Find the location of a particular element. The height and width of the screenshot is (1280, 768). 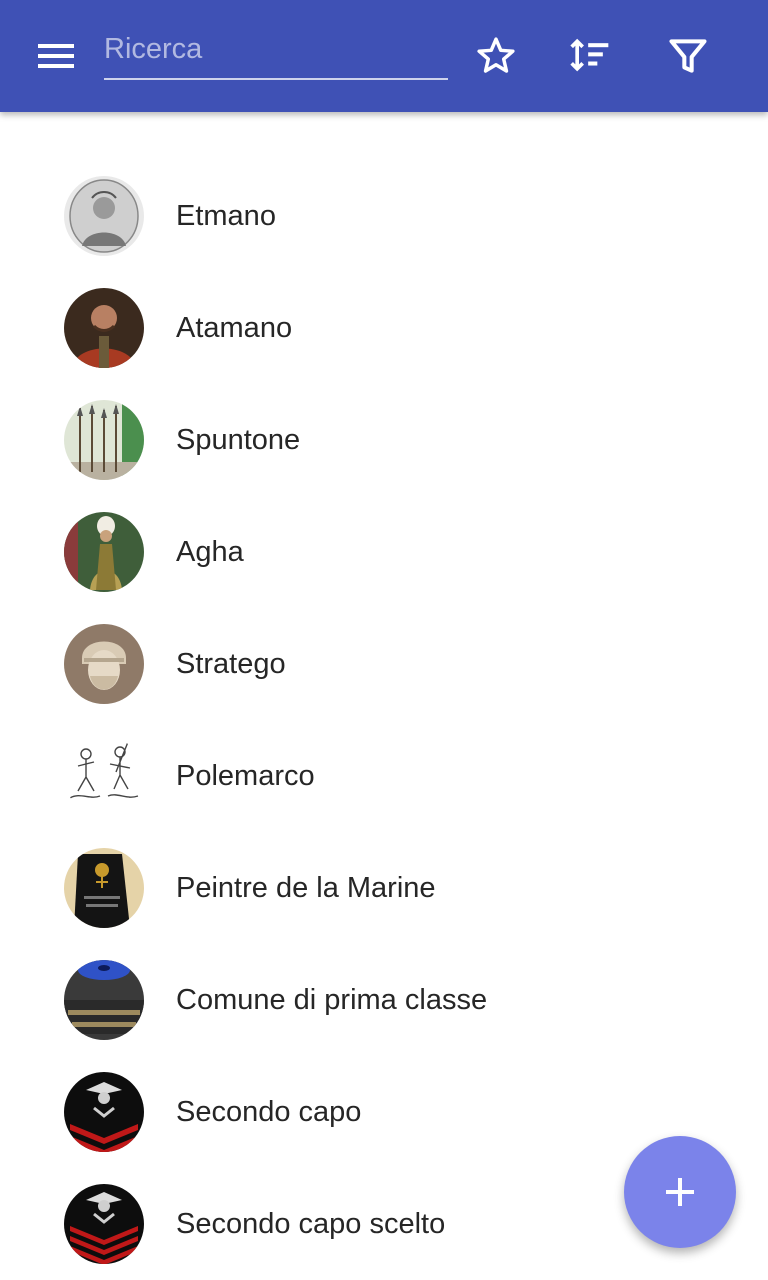

shoulder-board-image is located at coordinates (104, 888).